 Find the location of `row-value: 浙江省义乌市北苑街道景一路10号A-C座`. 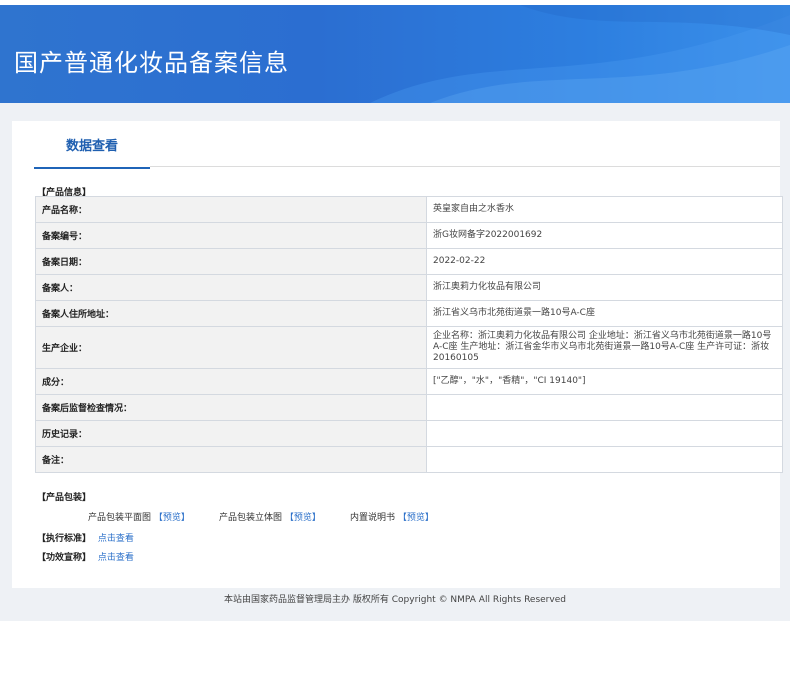

row-value: 浙江省义乌市北苑街道景一路10号A-C座 is located at coordinates (604, 313).